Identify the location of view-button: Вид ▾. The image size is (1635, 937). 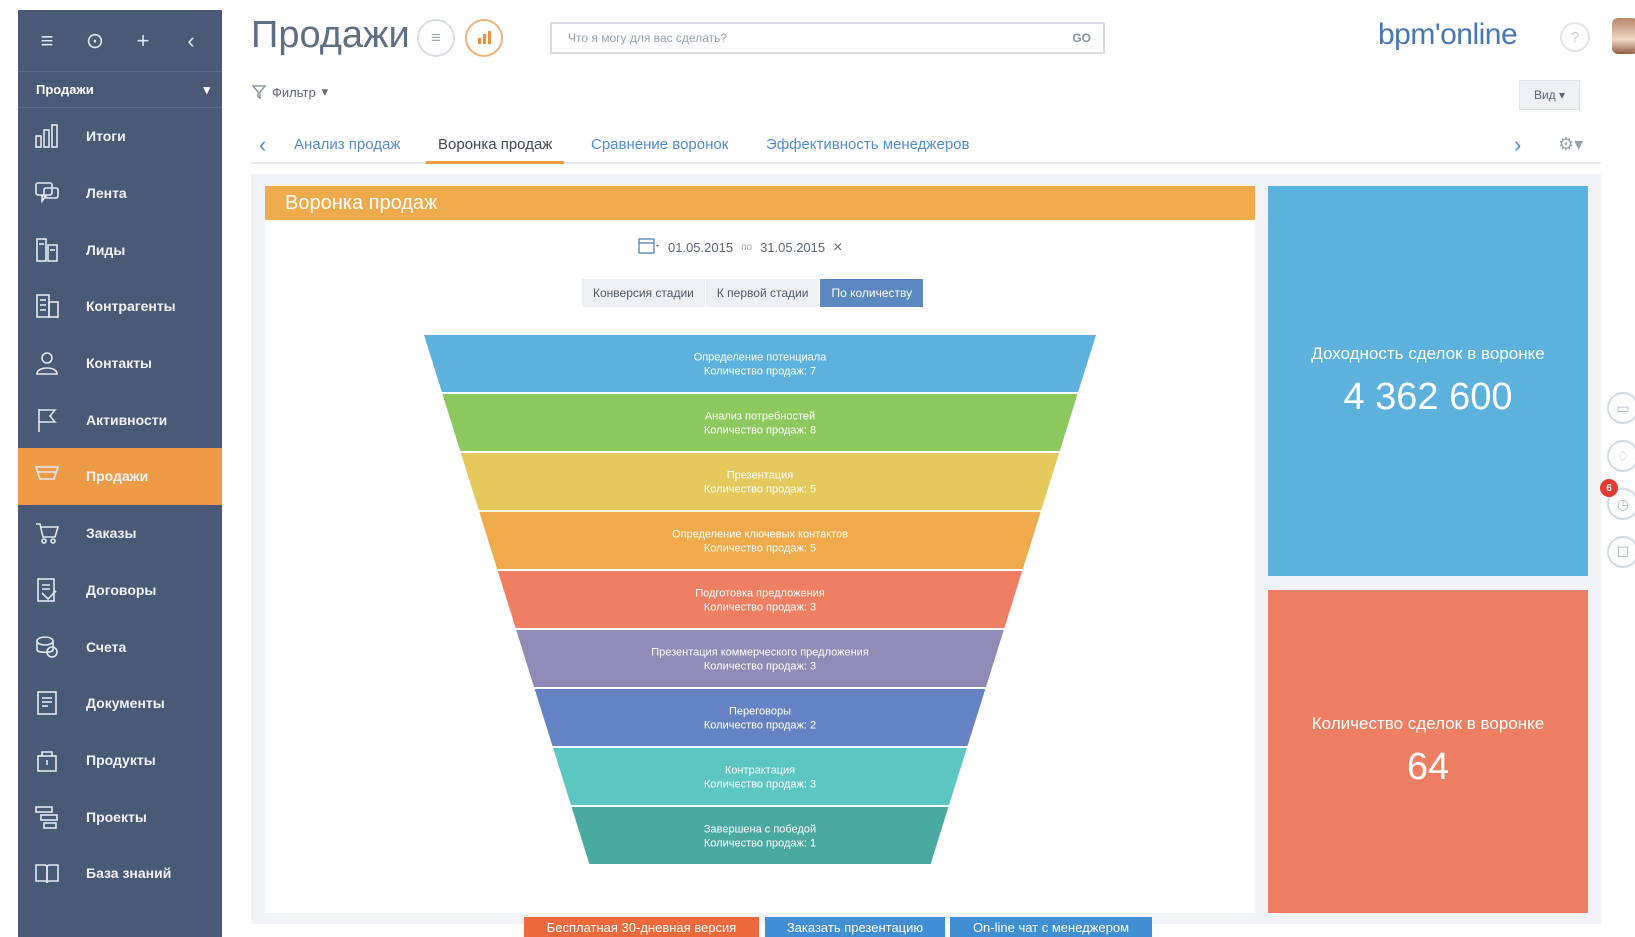
(1549, 95).